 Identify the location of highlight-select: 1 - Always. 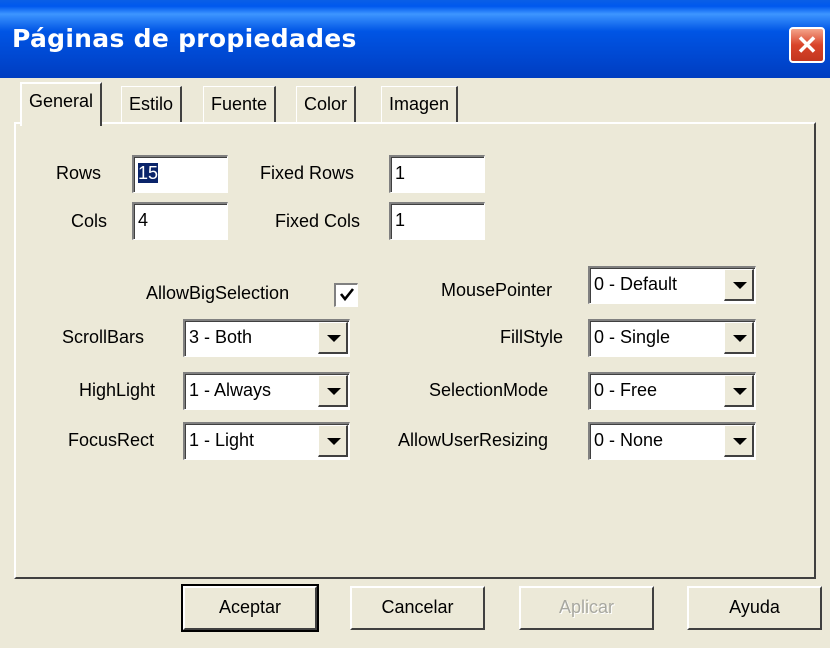
(266, 391).